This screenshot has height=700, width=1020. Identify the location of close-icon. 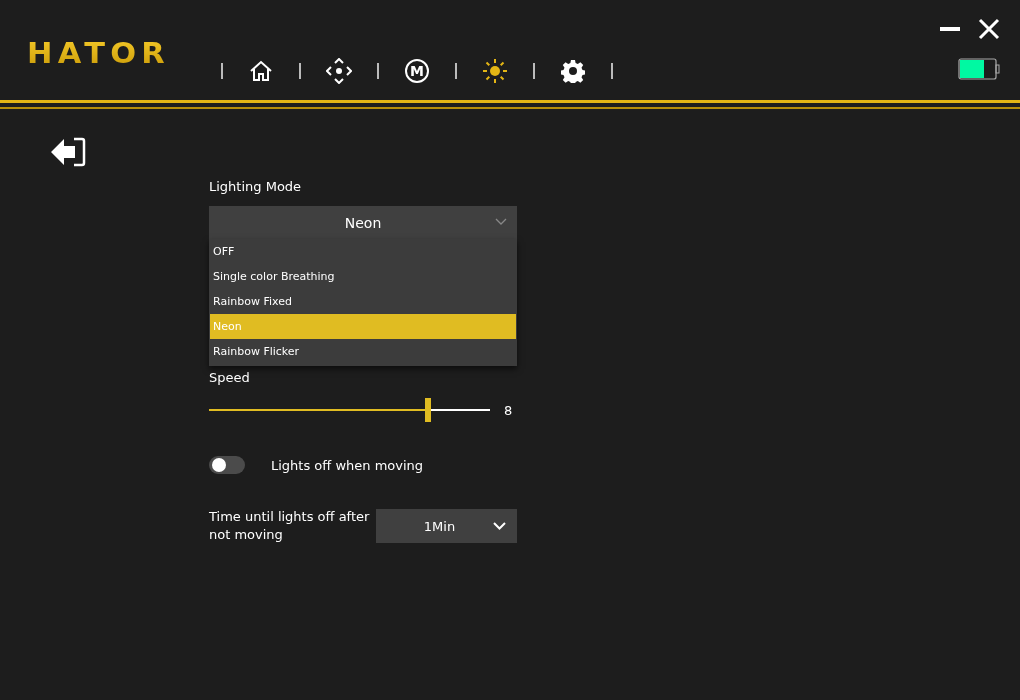
(989, 29).